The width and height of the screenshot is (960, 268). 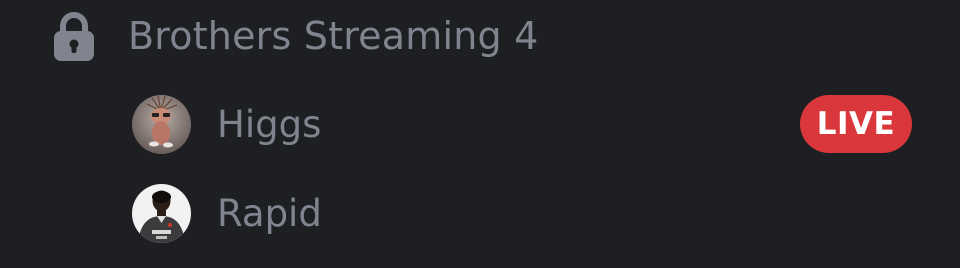 I want to click on user-name: Rapid, so click(x=269, y=213).